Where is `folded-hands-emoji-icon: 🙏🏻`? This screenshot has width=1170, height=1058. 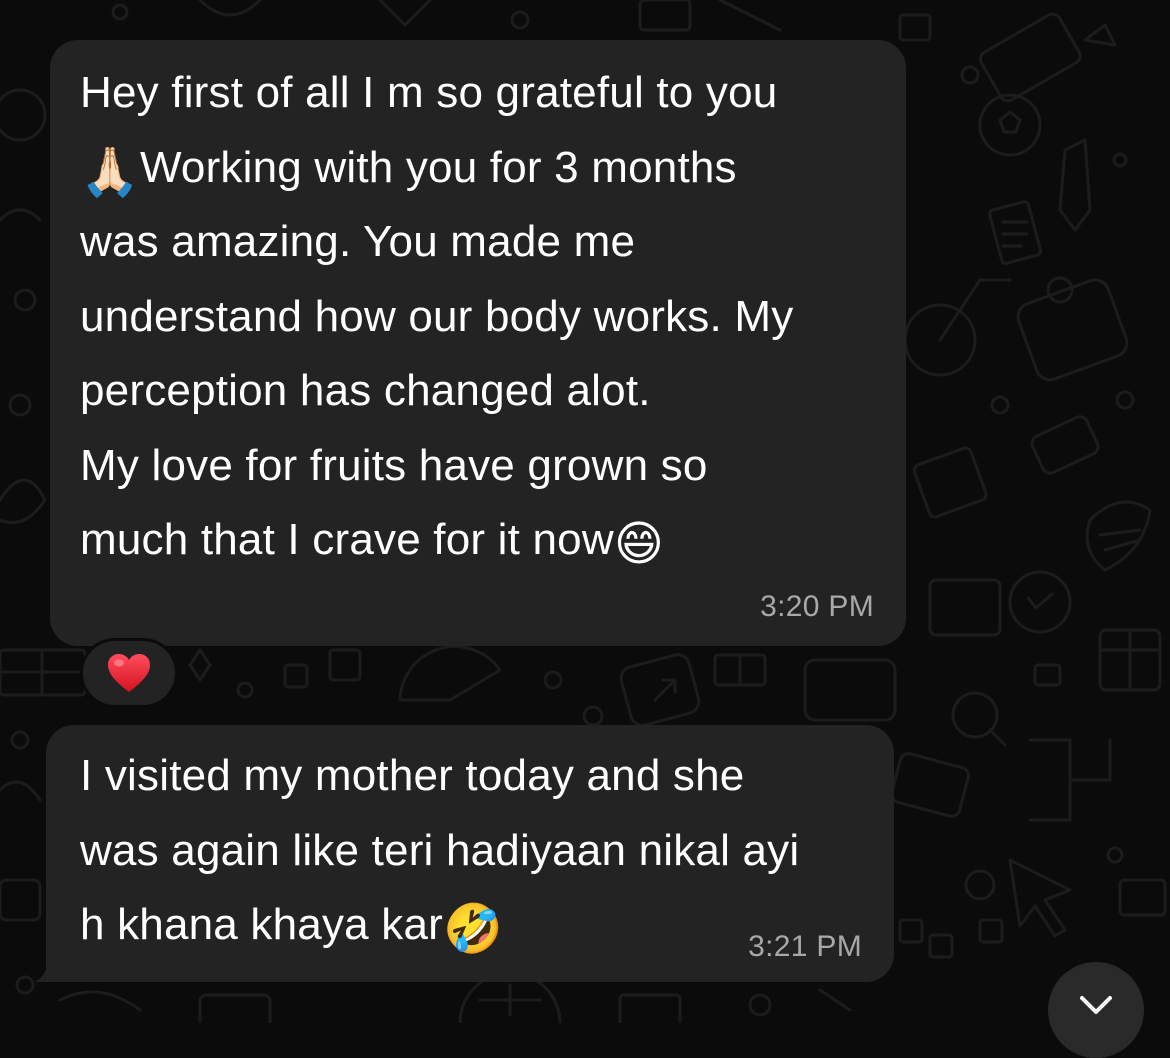 folded-hands-emoji-icon: 🙏🏻 is located at coordinates (110, 172).